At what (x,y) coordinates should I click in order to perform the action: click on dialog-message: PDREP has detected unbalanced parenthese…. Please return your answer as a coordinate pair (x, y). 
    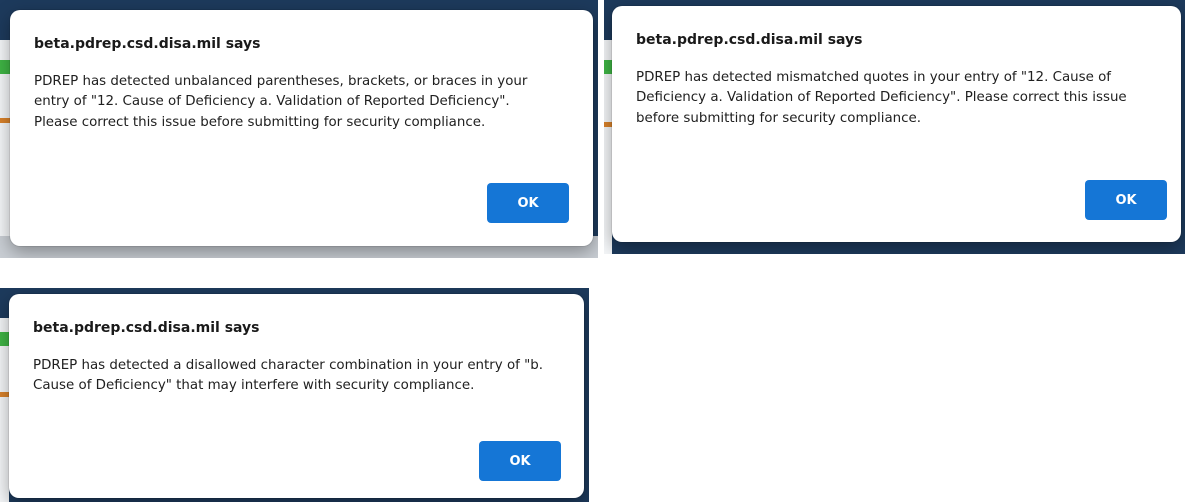
    Looking at the image, I should click on (281, 102).